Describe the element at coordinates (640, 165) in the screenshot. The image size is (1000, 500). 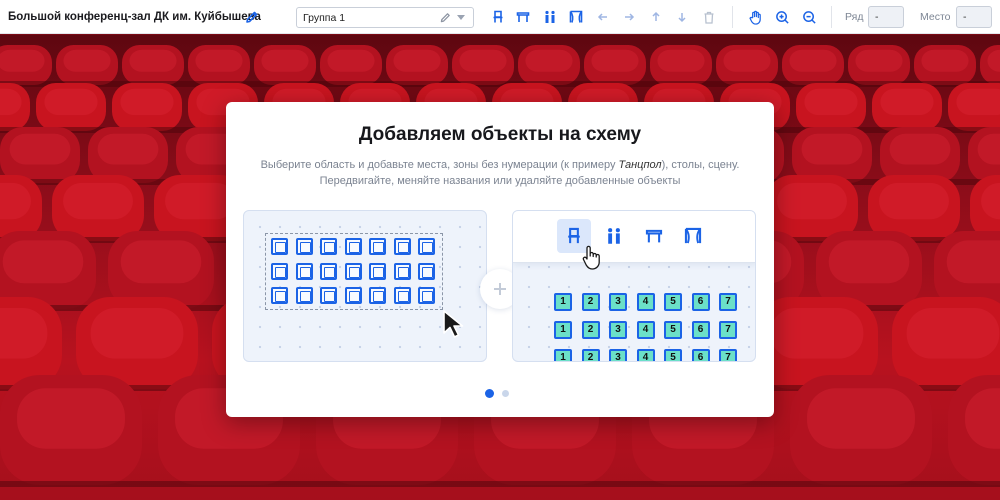
I see `desc-example: Танцпол` at that location.